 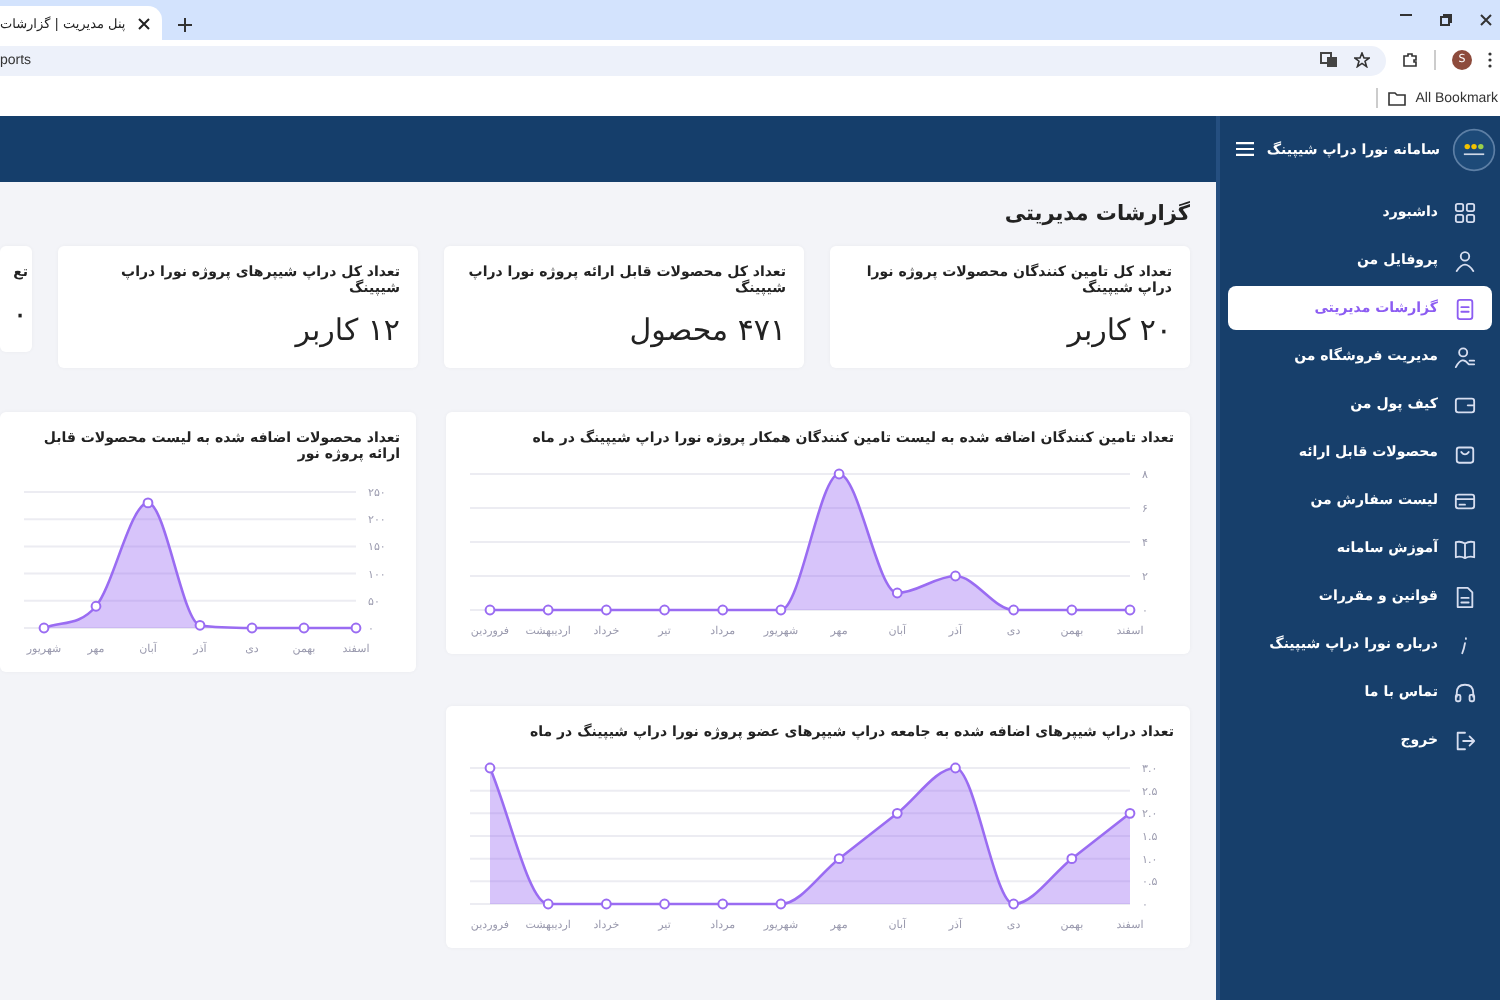 What do you see at coordinates (1465, 356) in the screenshot?
I see `user-list-icon` at bounding box center [1465, 356].